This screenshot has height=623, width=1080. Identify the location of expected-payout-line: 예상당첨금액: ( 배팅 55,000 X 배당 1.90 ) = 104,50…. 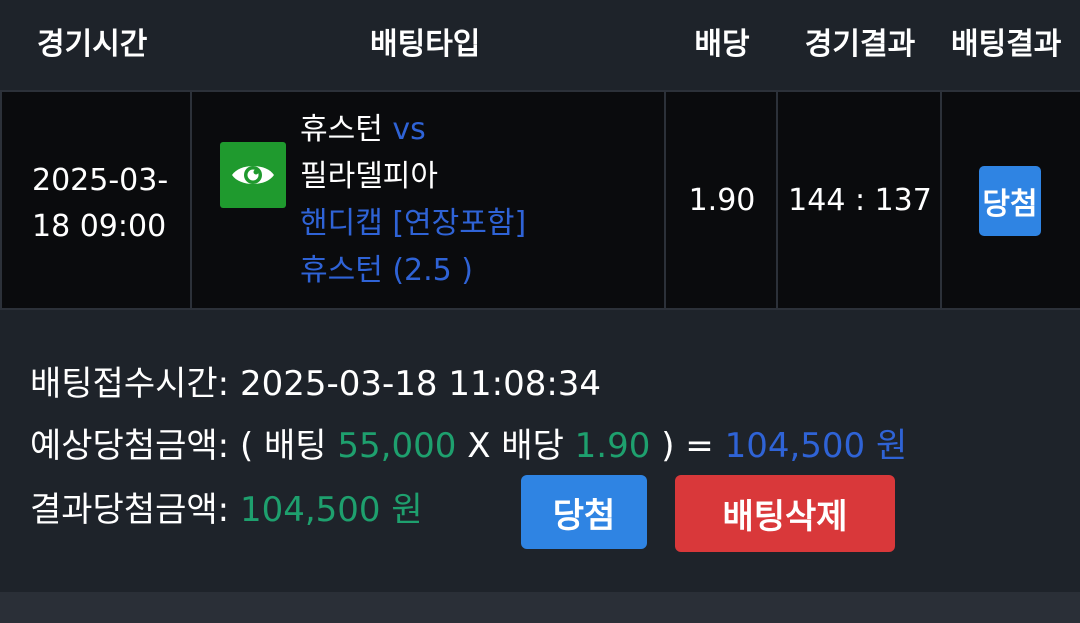
(468, 446).